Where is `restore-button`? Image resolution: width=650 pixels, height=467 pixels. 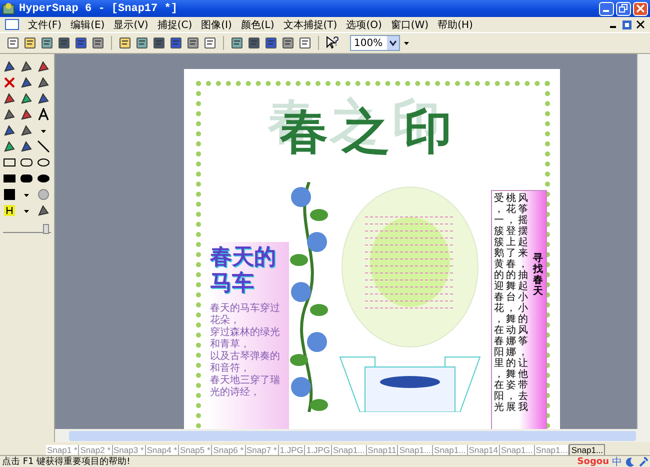
restore-button is located at coordinates (623, 9).